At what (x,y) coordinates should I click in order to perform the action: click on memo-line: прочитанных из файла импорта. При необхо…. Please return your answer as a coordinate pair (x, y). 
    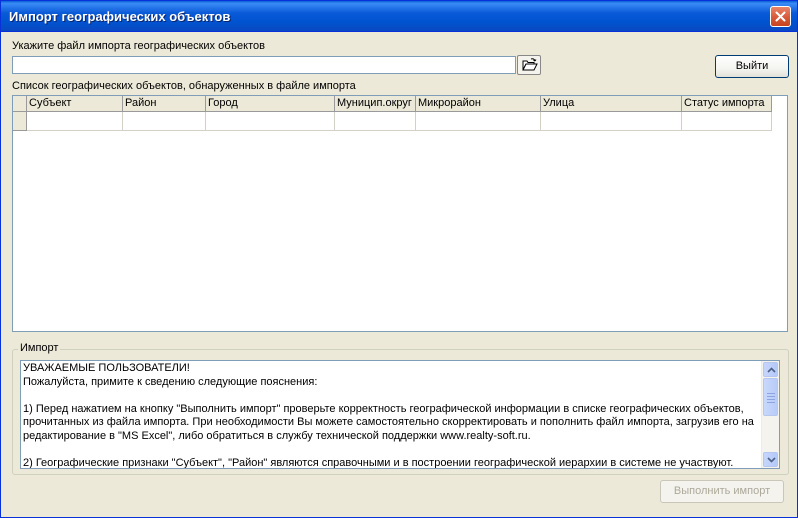
    Looking at the image, I should click on (388, 422).